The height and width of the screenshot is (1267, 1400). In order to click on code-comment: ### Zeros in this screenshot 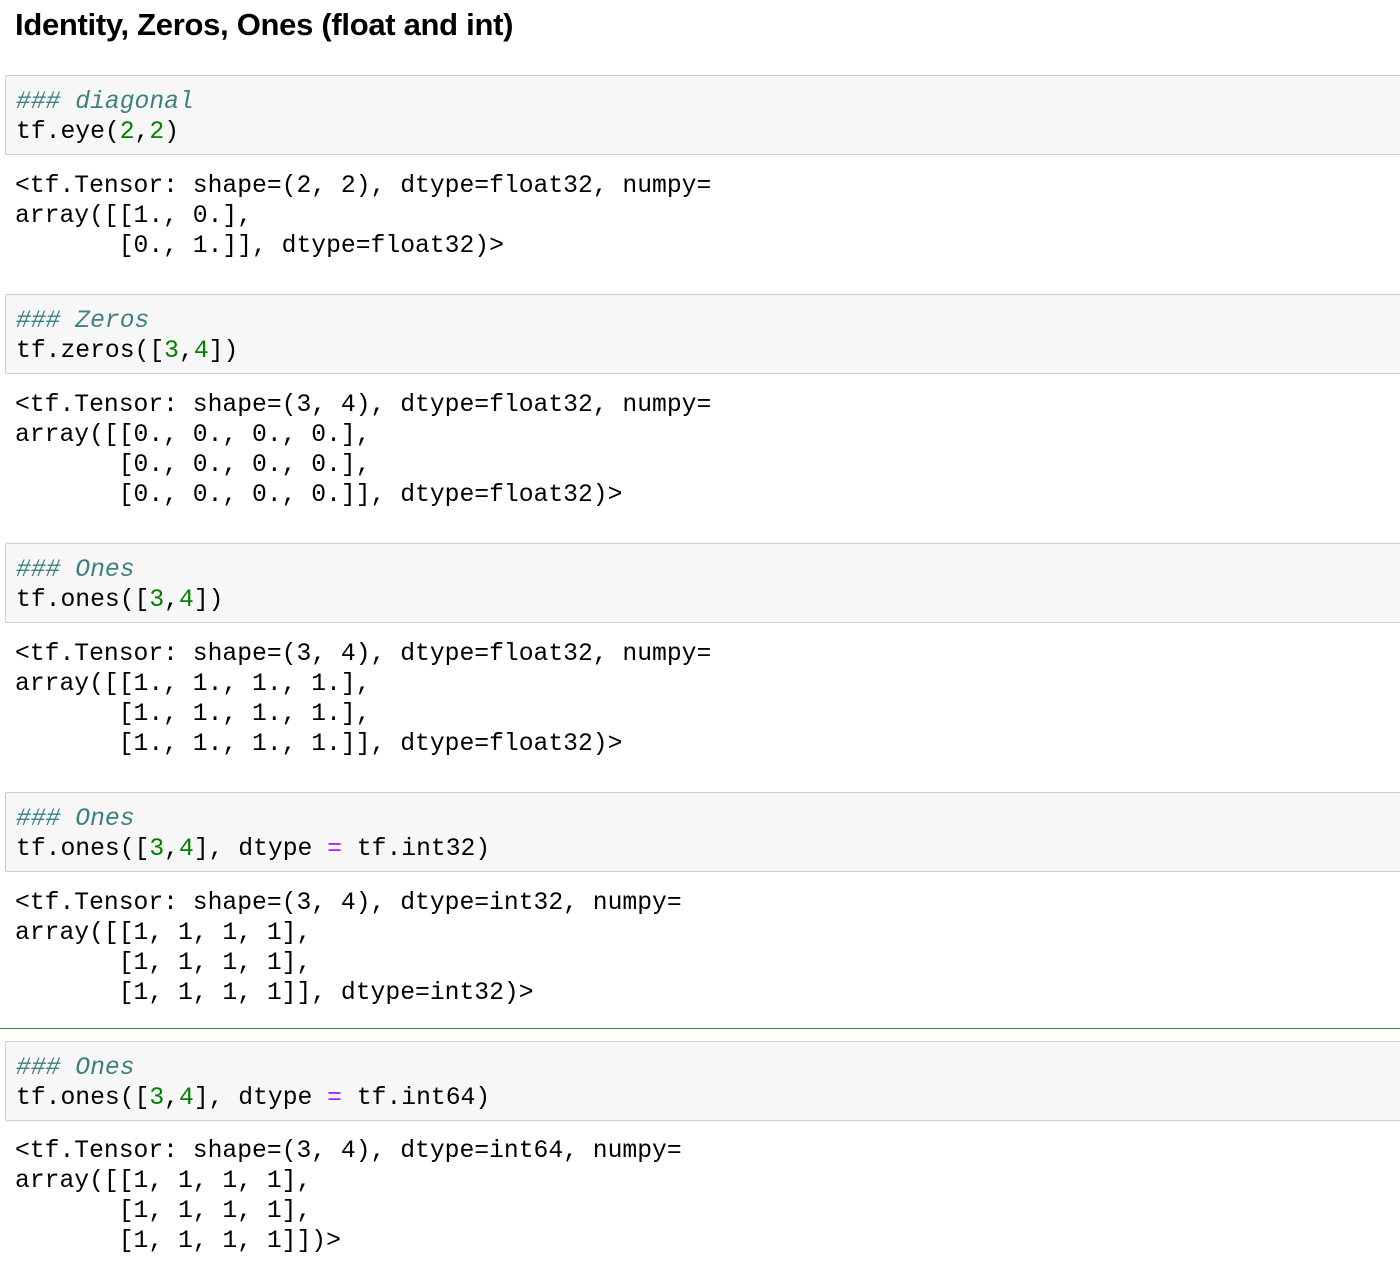, I will do `click(83, 321)`.